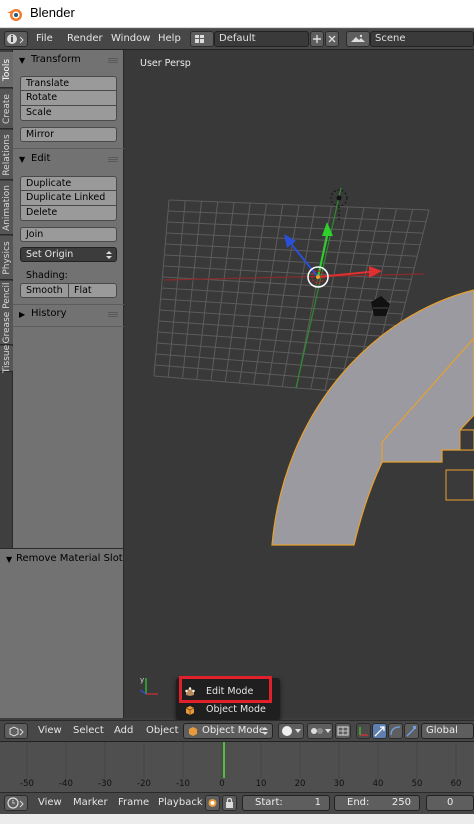  I want to click on screen-layout-browse, so click(202, 39).